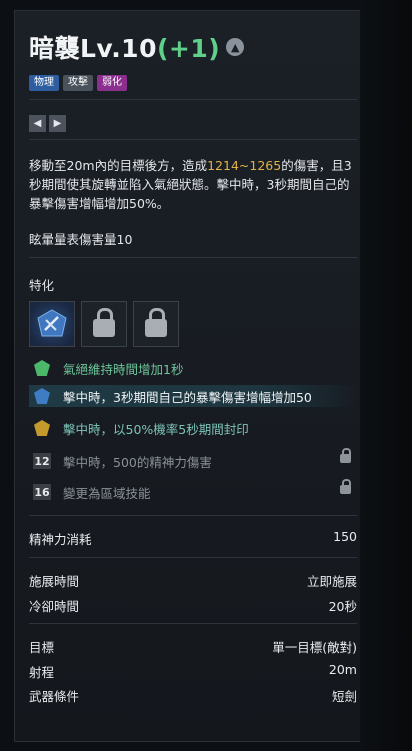 Image resolution: width=412 pixels, height=751 pixels. What do you see at coordinates (194, 368) in the screenshot?
I see `trait-row-1: 氣絕維持時間增加1秒` at bounding box center [194, 368].